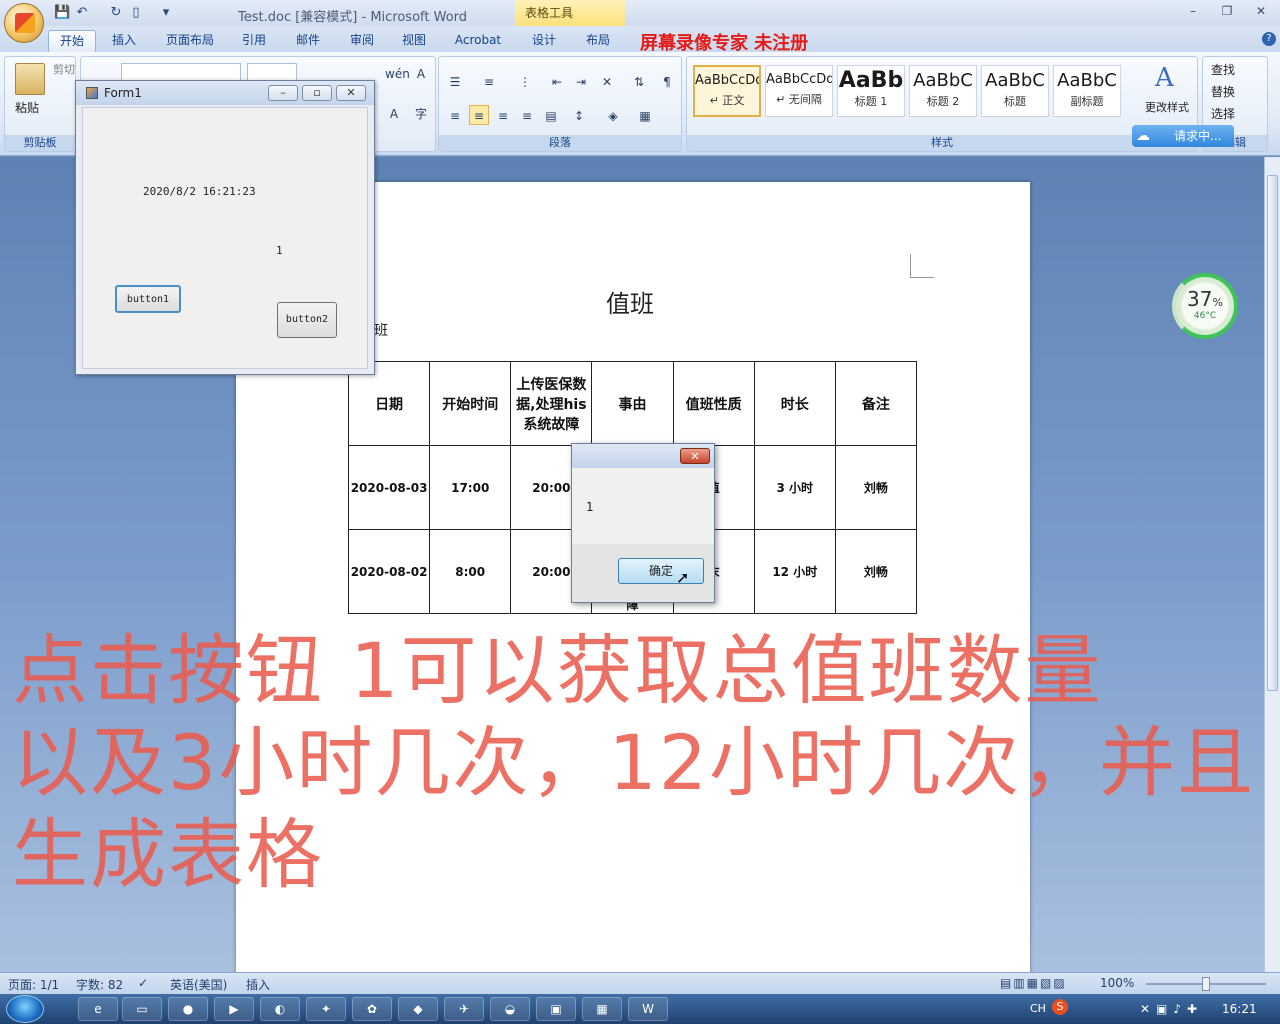  I want to click on numbering-icon: ≡, so click(489, 81).